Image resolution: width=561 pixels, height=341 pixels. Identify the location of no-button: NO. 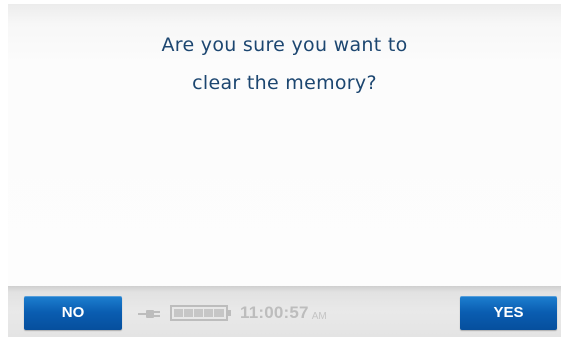
(73, 313).